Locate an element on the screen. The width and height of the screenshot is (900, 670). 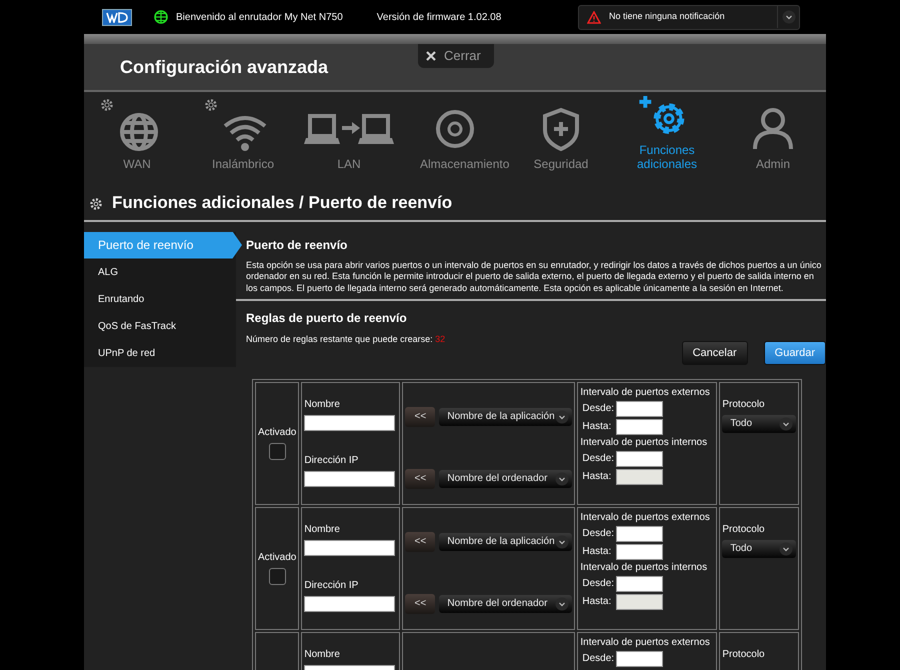
section-title: Reglas de puerto de reenvío is located at coordinates (327, 318).